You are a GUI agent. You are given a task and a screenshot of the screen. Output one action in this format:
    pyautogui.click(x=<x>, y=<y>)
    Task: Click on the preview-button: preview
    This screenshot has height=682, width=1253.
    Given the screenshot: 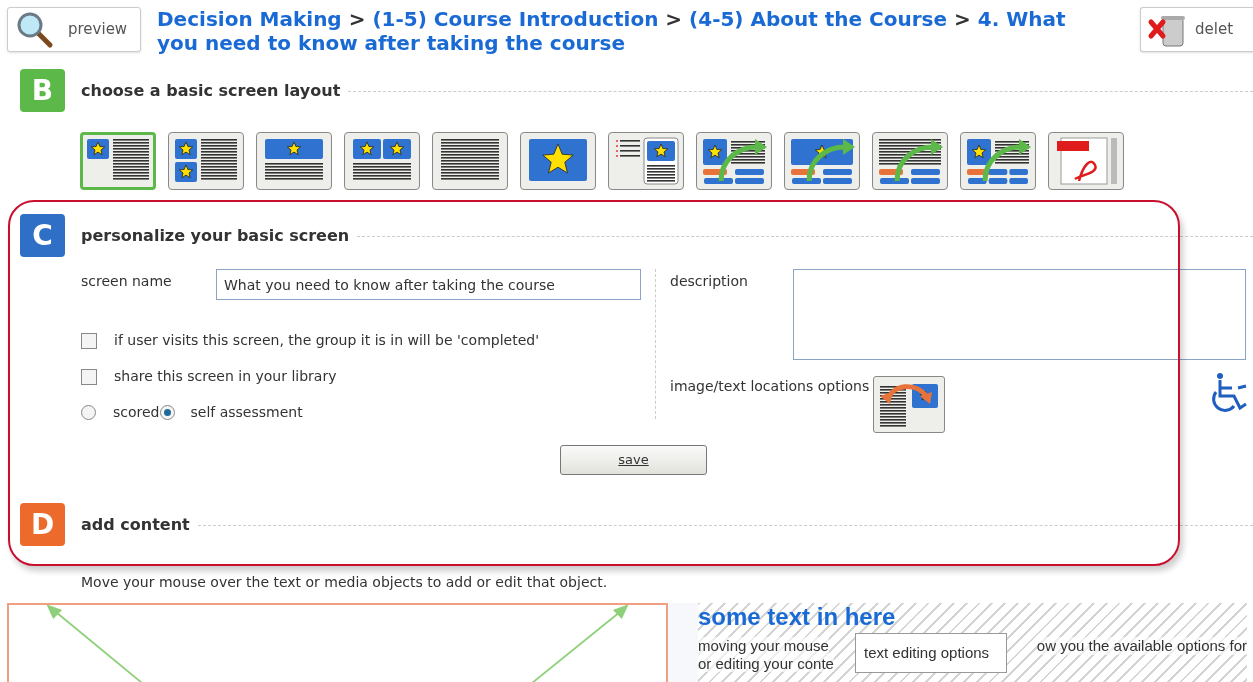 What is the action you would take?
    pyautogui.click(x=74, y=29)
    